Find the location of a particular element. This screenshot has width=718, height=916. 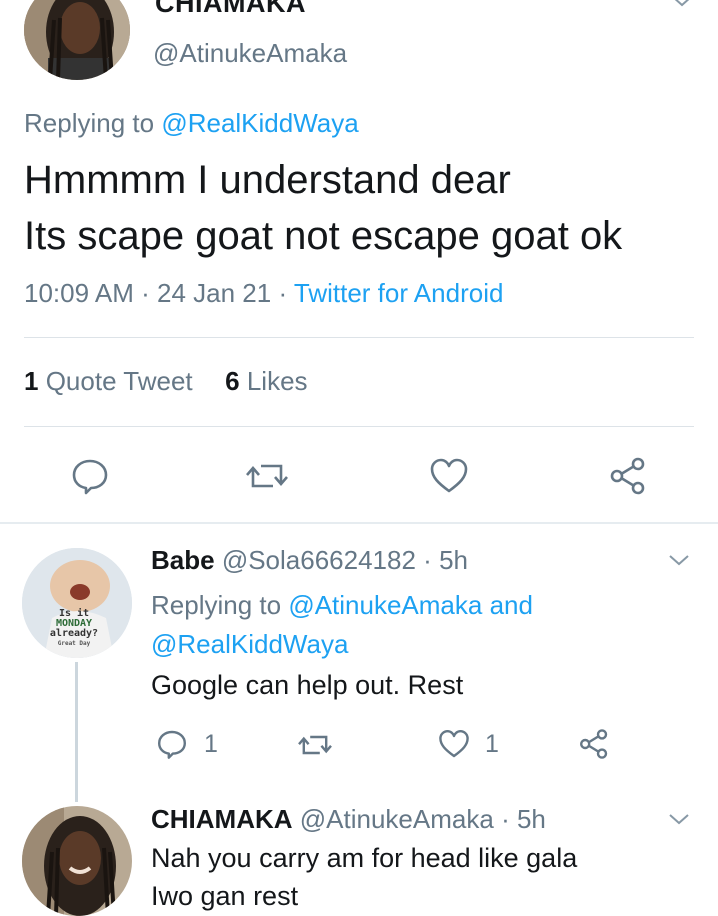

quote-tweet-stat: 1 Quote Tweet is located at coordinates (112, 381).